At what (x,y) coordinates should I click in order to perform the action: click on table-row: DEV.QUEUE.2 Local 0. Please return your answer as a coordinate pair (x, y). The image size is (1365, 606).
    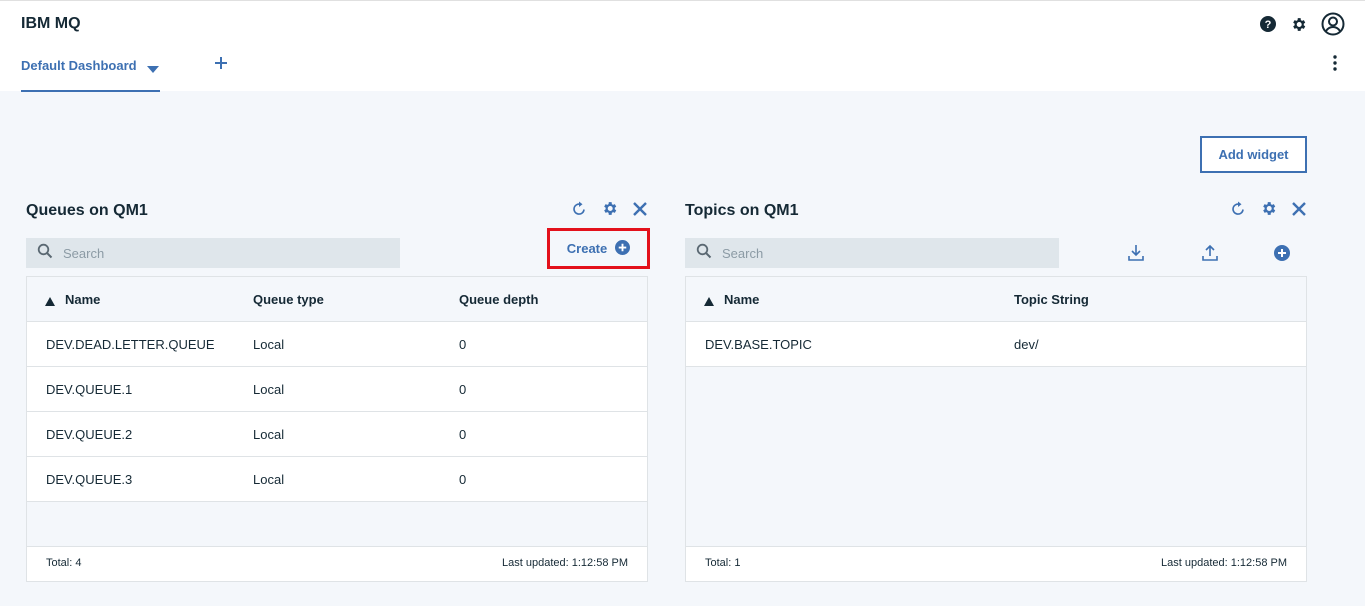
    Looking at the image, I should click on (337, 434).